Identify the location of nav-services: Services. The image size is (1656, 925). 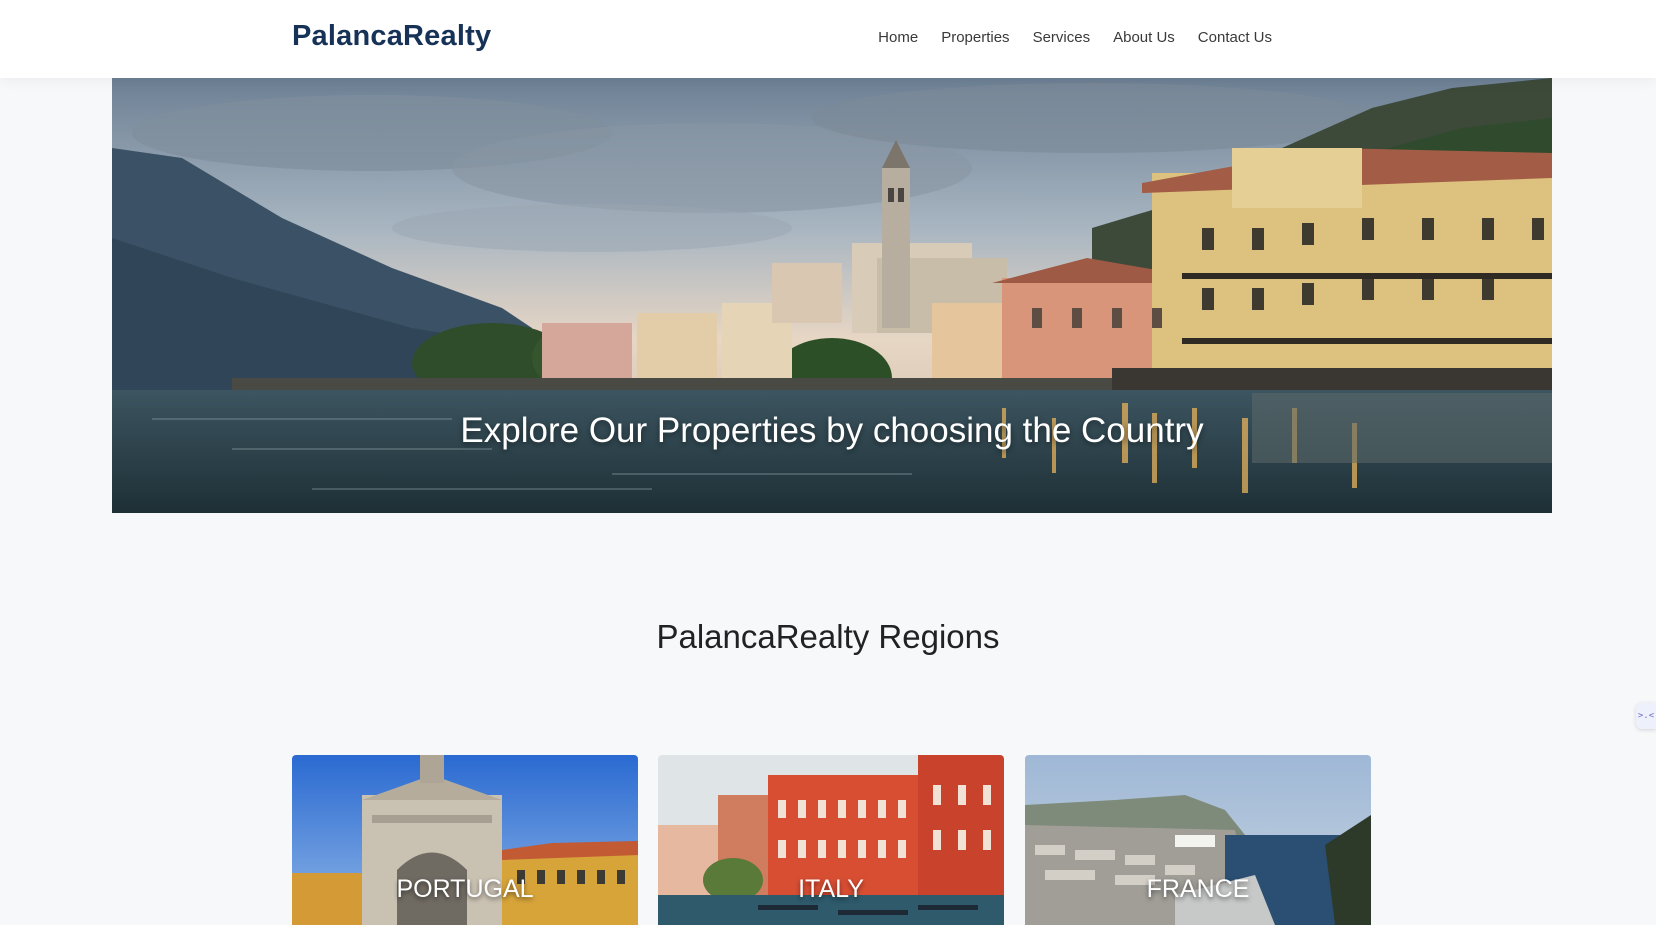
(1062, 37).